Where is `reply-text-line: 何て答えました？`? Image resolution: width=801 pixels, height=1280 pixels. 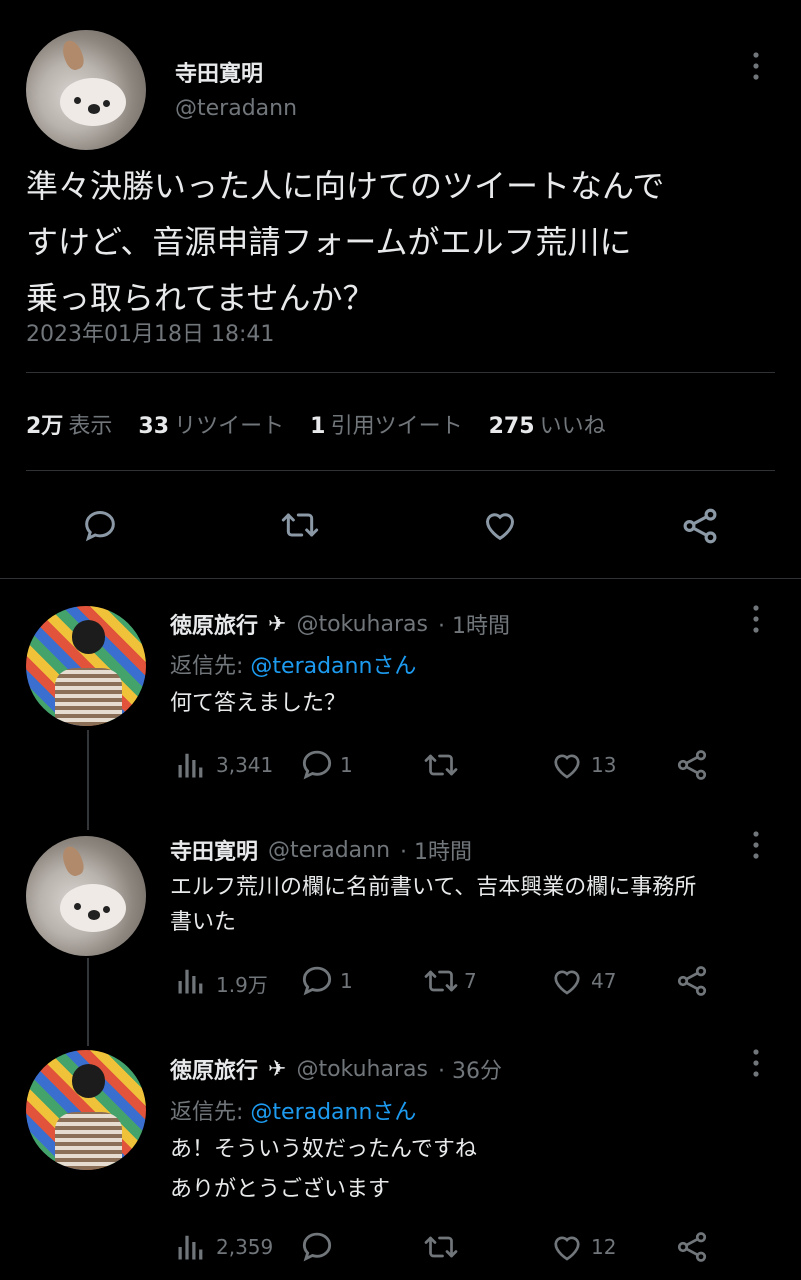
reply-text-line: 何て答えました？ is located at coordinates (258, 703).